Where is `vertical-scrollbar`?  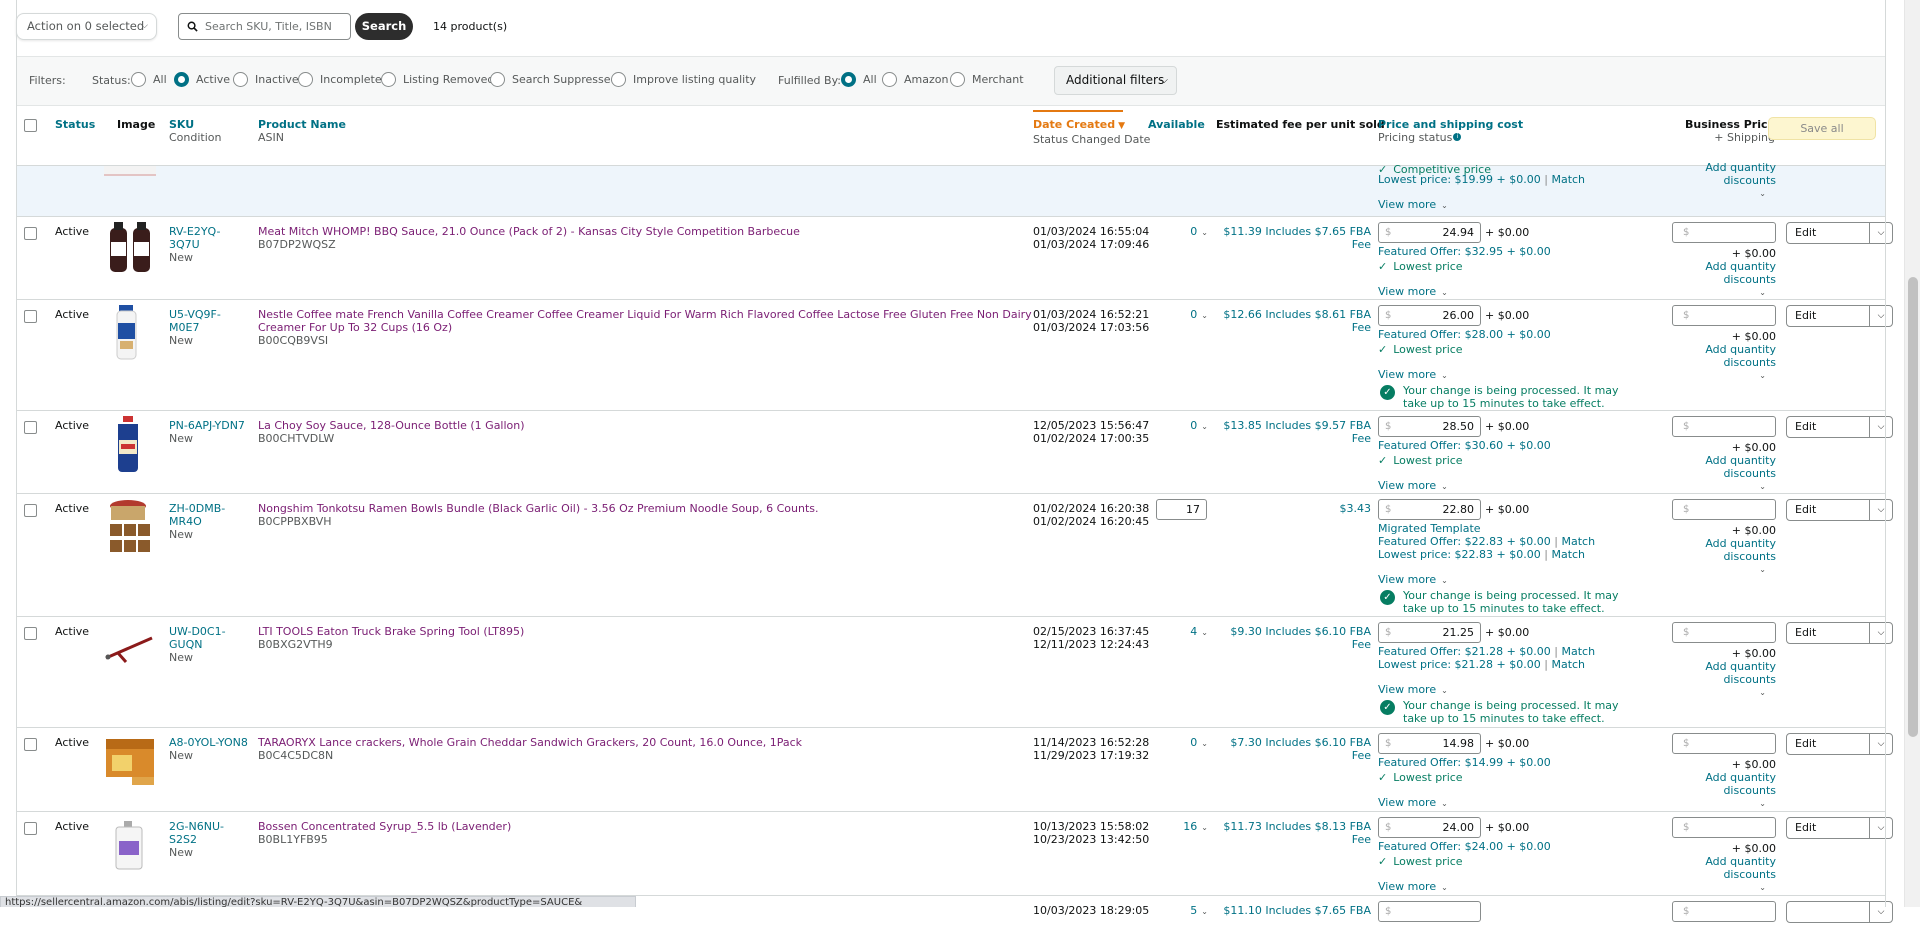 vertical-scrollbar is located at coordinates (1912, 453).